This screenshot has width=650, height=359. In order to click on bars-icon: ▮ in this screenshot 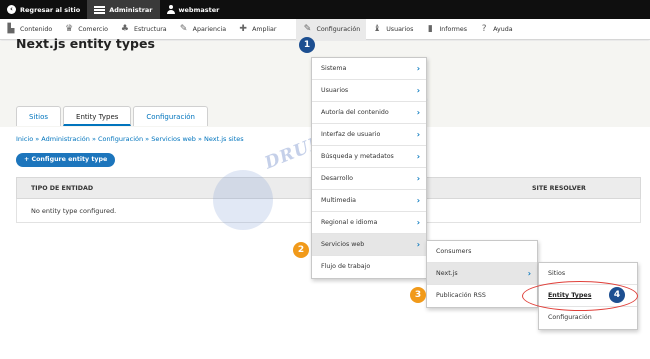, I will do `click(430, 29)`.